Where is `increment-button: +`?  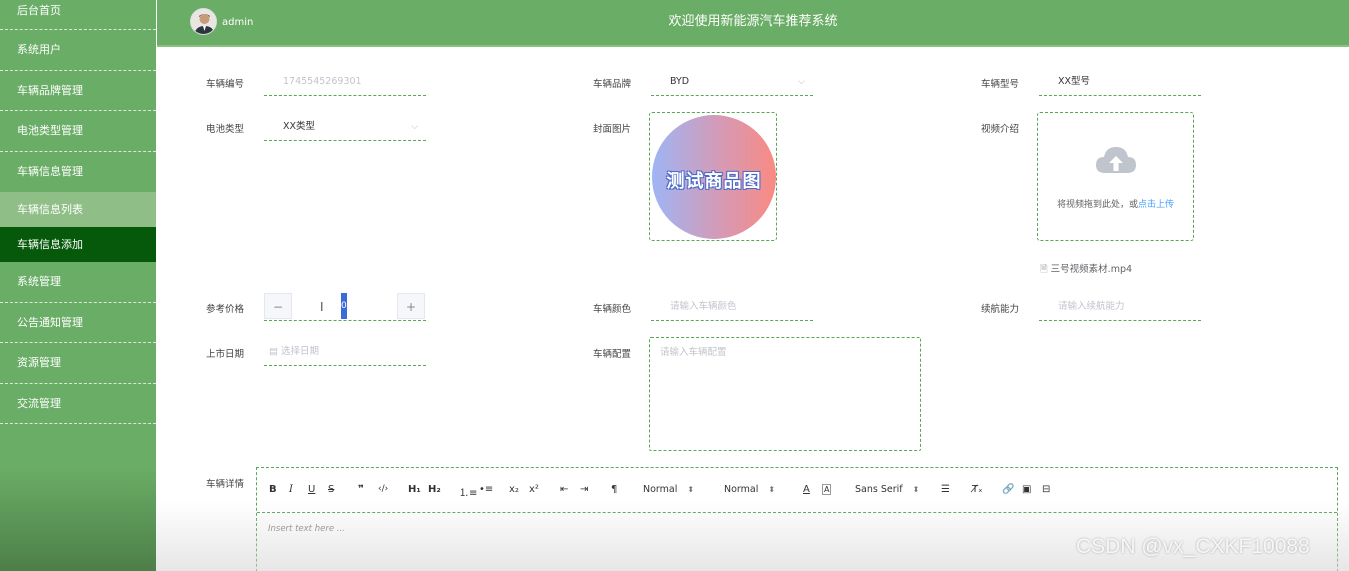 increment-button: + is located at coordinates (411, 306).